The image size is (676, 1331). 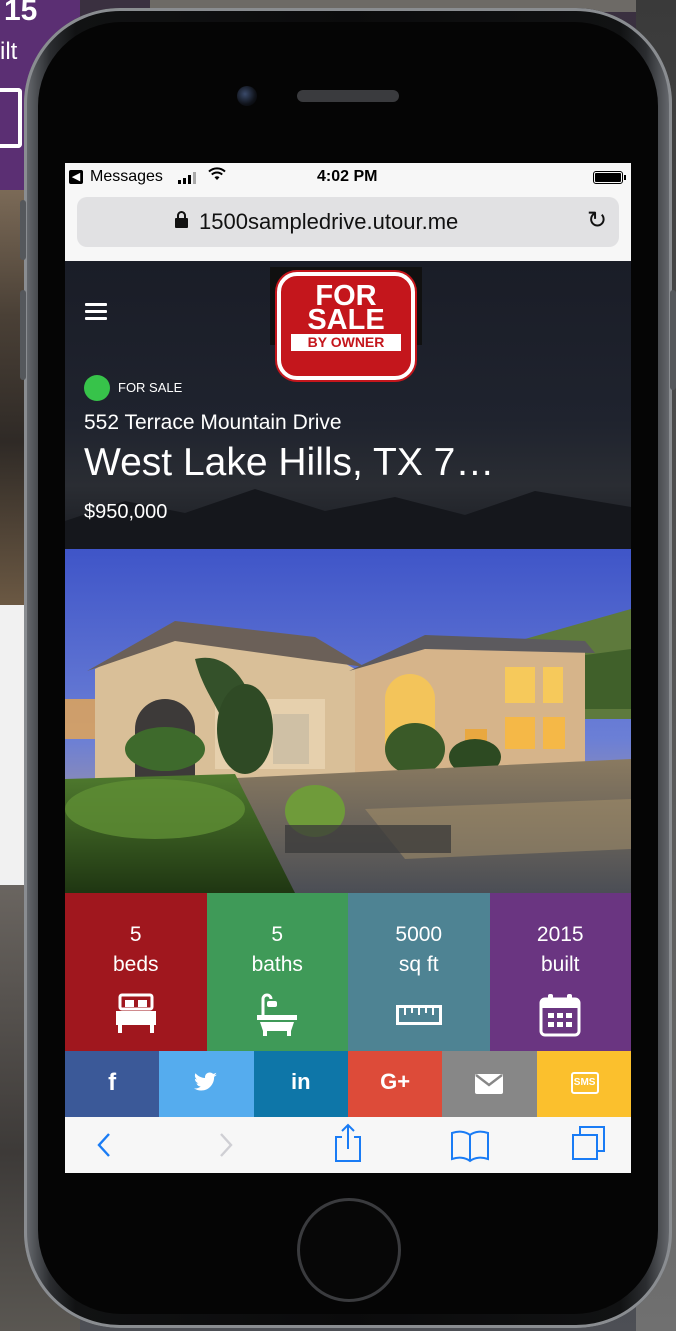 I want to click on forward-button, so click(x=230, y=1145).